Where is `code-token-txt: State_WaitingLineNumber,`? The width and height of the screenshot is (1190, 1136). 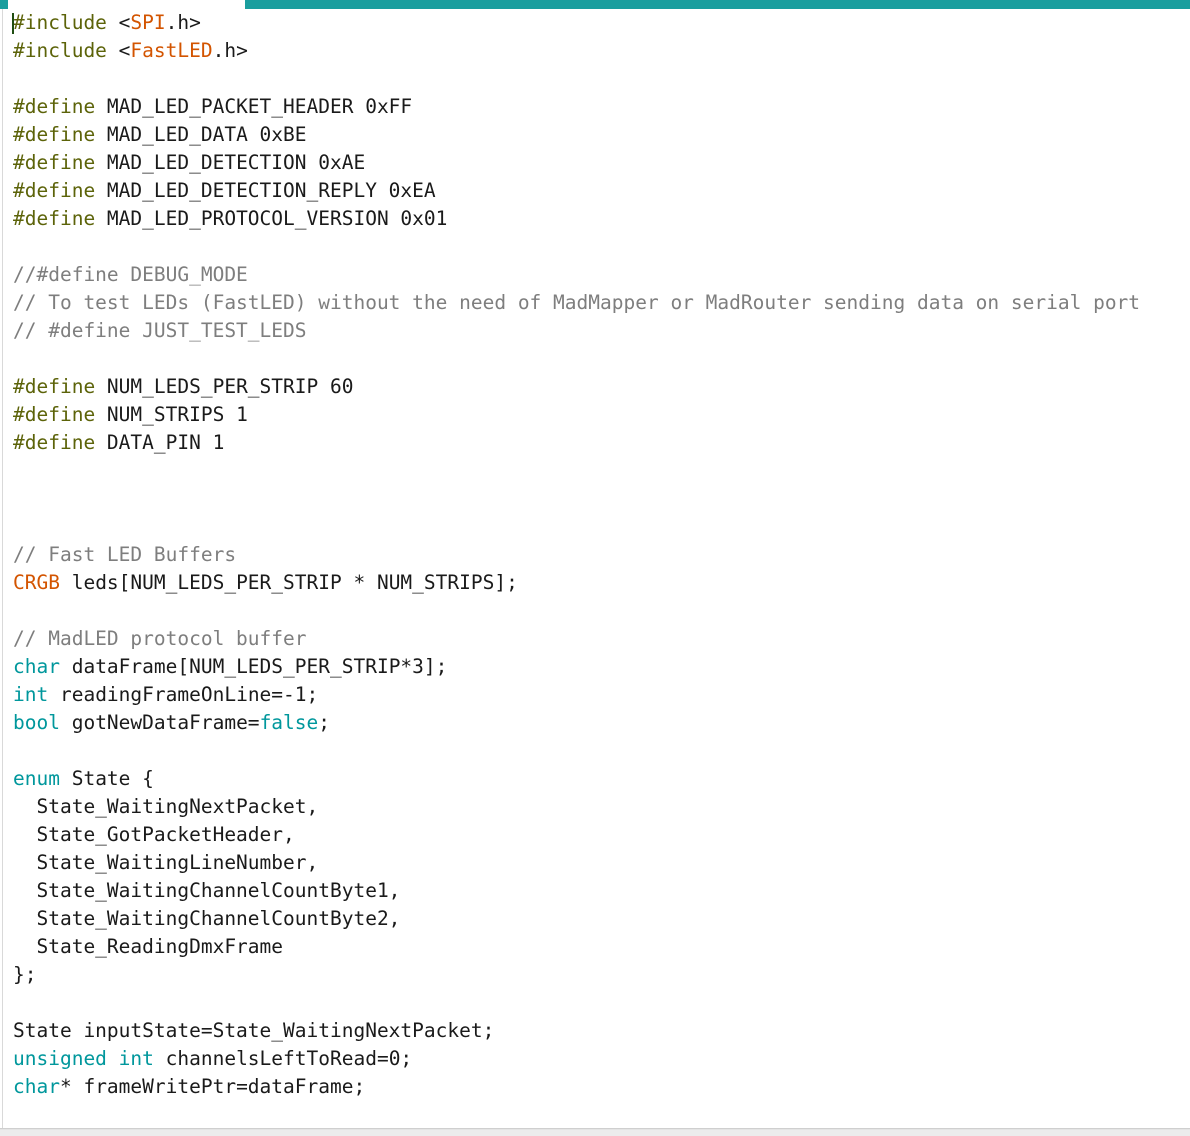 code-token-txt: State_WaitingLineNumber, is located at coordinates (166, 862).